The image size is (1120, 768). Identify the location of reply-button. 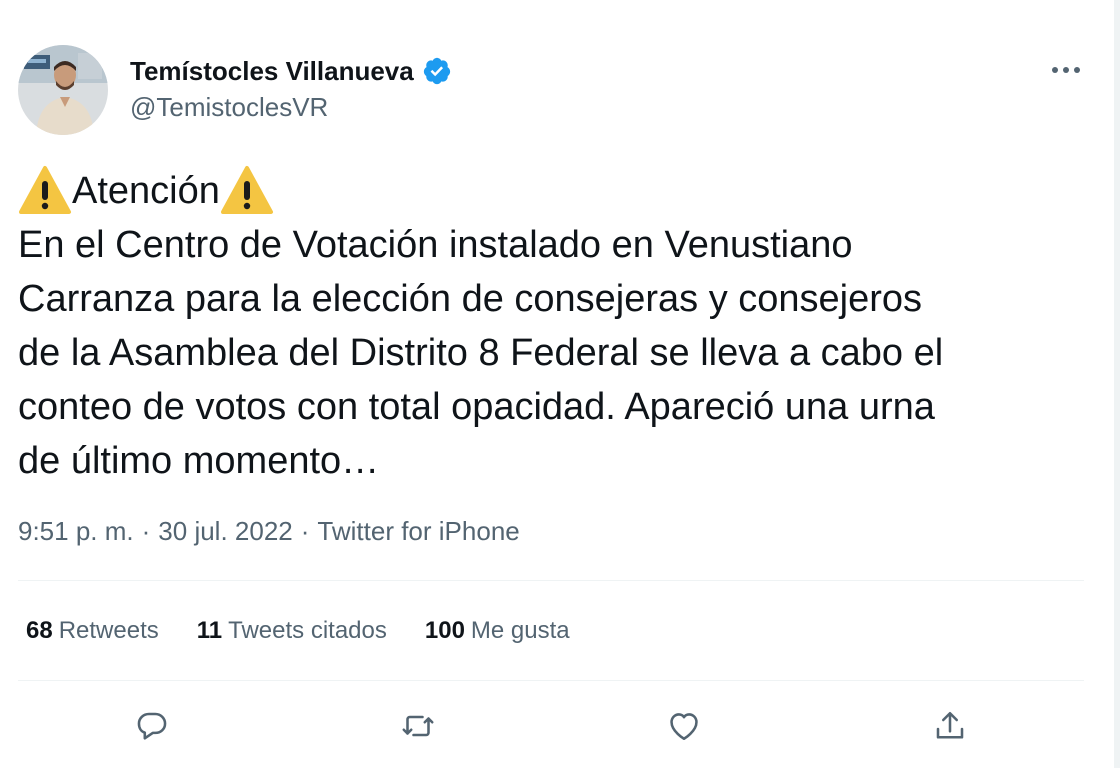
(152, 726).